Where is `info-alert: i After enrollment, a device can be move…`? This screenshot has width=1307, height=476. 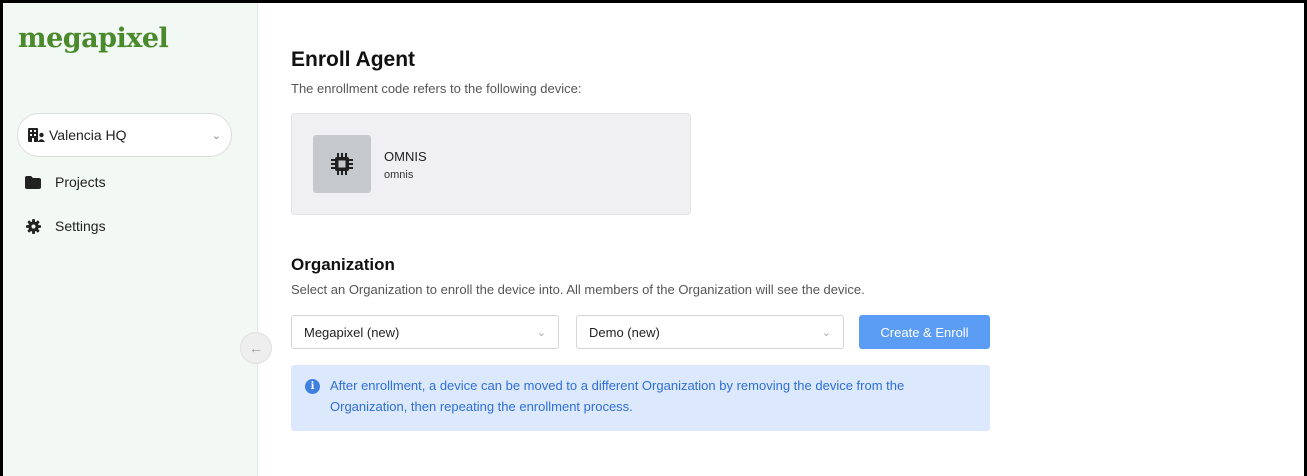 info-alert: i After enrollment, a device can be move… is located at coordinates (640, 398).